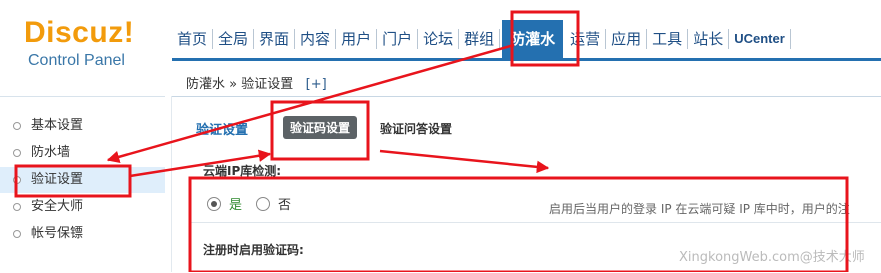 Image resolution: width=881 pixels, height=273 pixels. What do you see at coordinates (200, 163) in the screenshot?
I see `arrow-sidebar-to-tab` at bounding box center [200, 163].